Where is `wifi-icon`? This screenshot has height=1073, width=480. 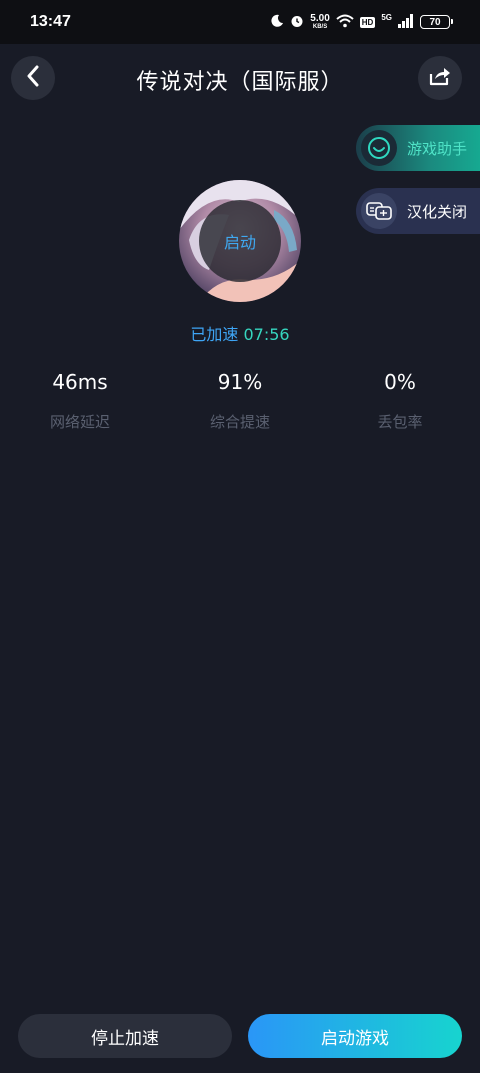 wifi-icon is located at coordinates (345, 22).